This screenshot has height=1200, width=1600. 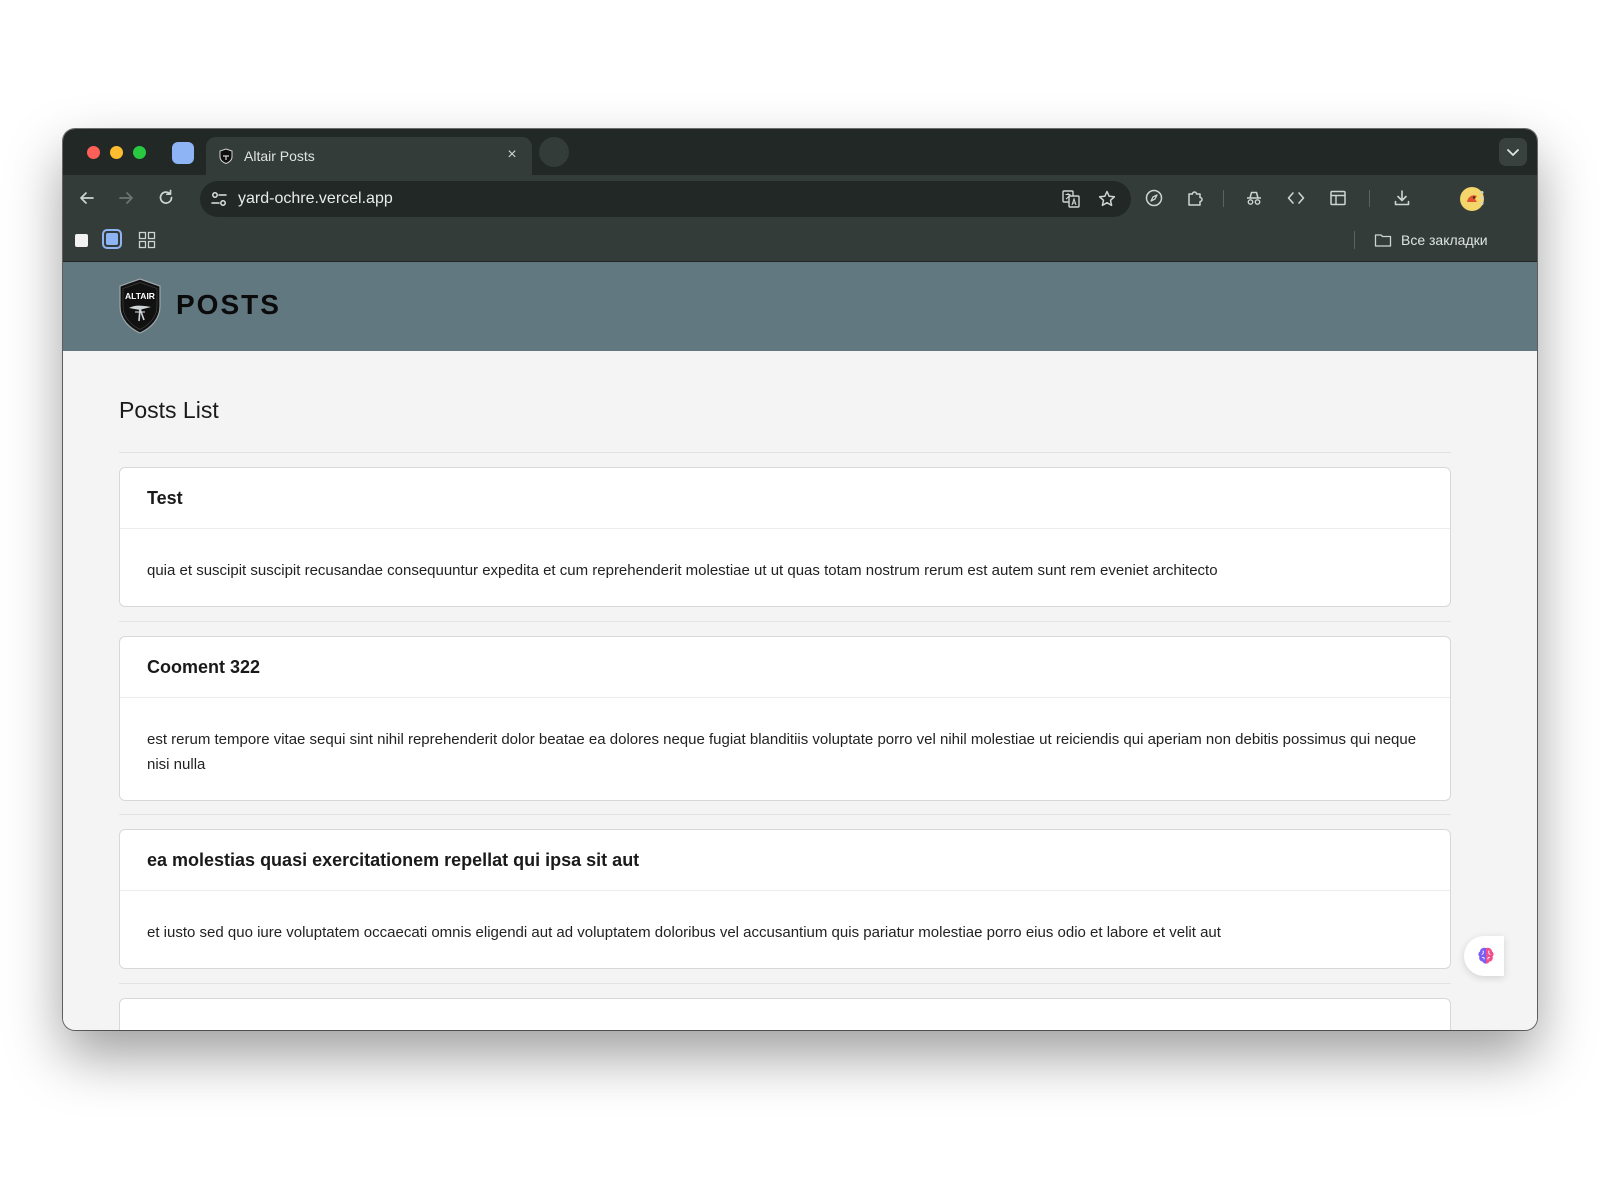 I want to click on toolbar: yard-ochre.vercel.app, so click(x=800, y=198).